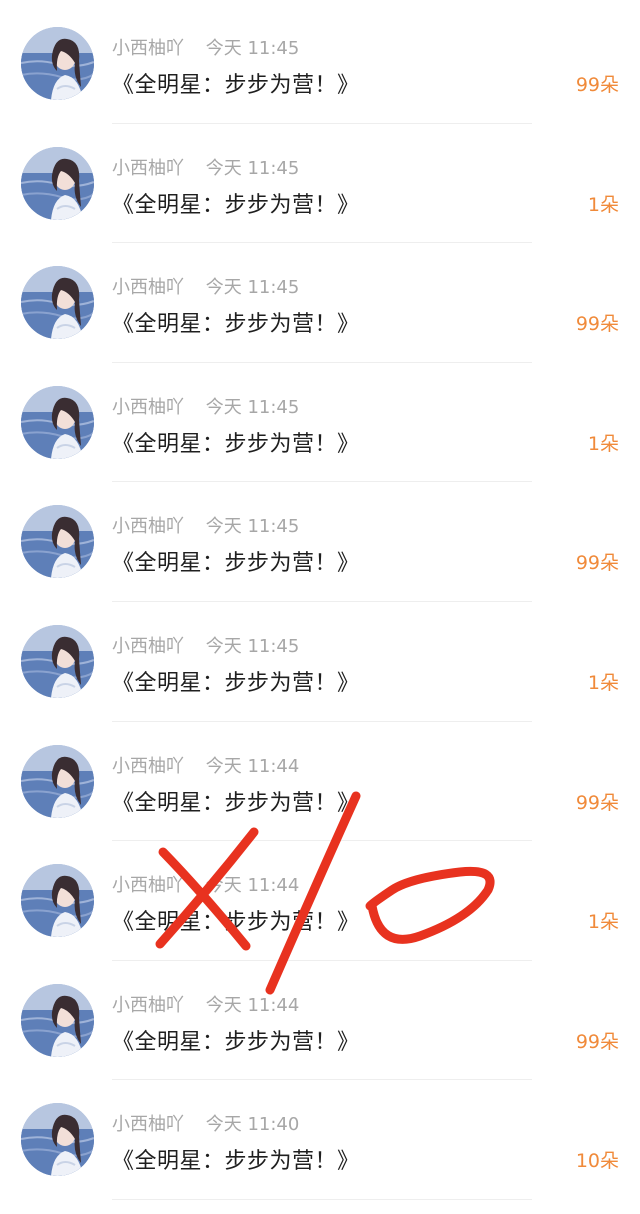  What do you see at coordinates (252, 1125) in the screenshot?
I see `message-time: 今天 11:40` at bounding box center [252, 1125].